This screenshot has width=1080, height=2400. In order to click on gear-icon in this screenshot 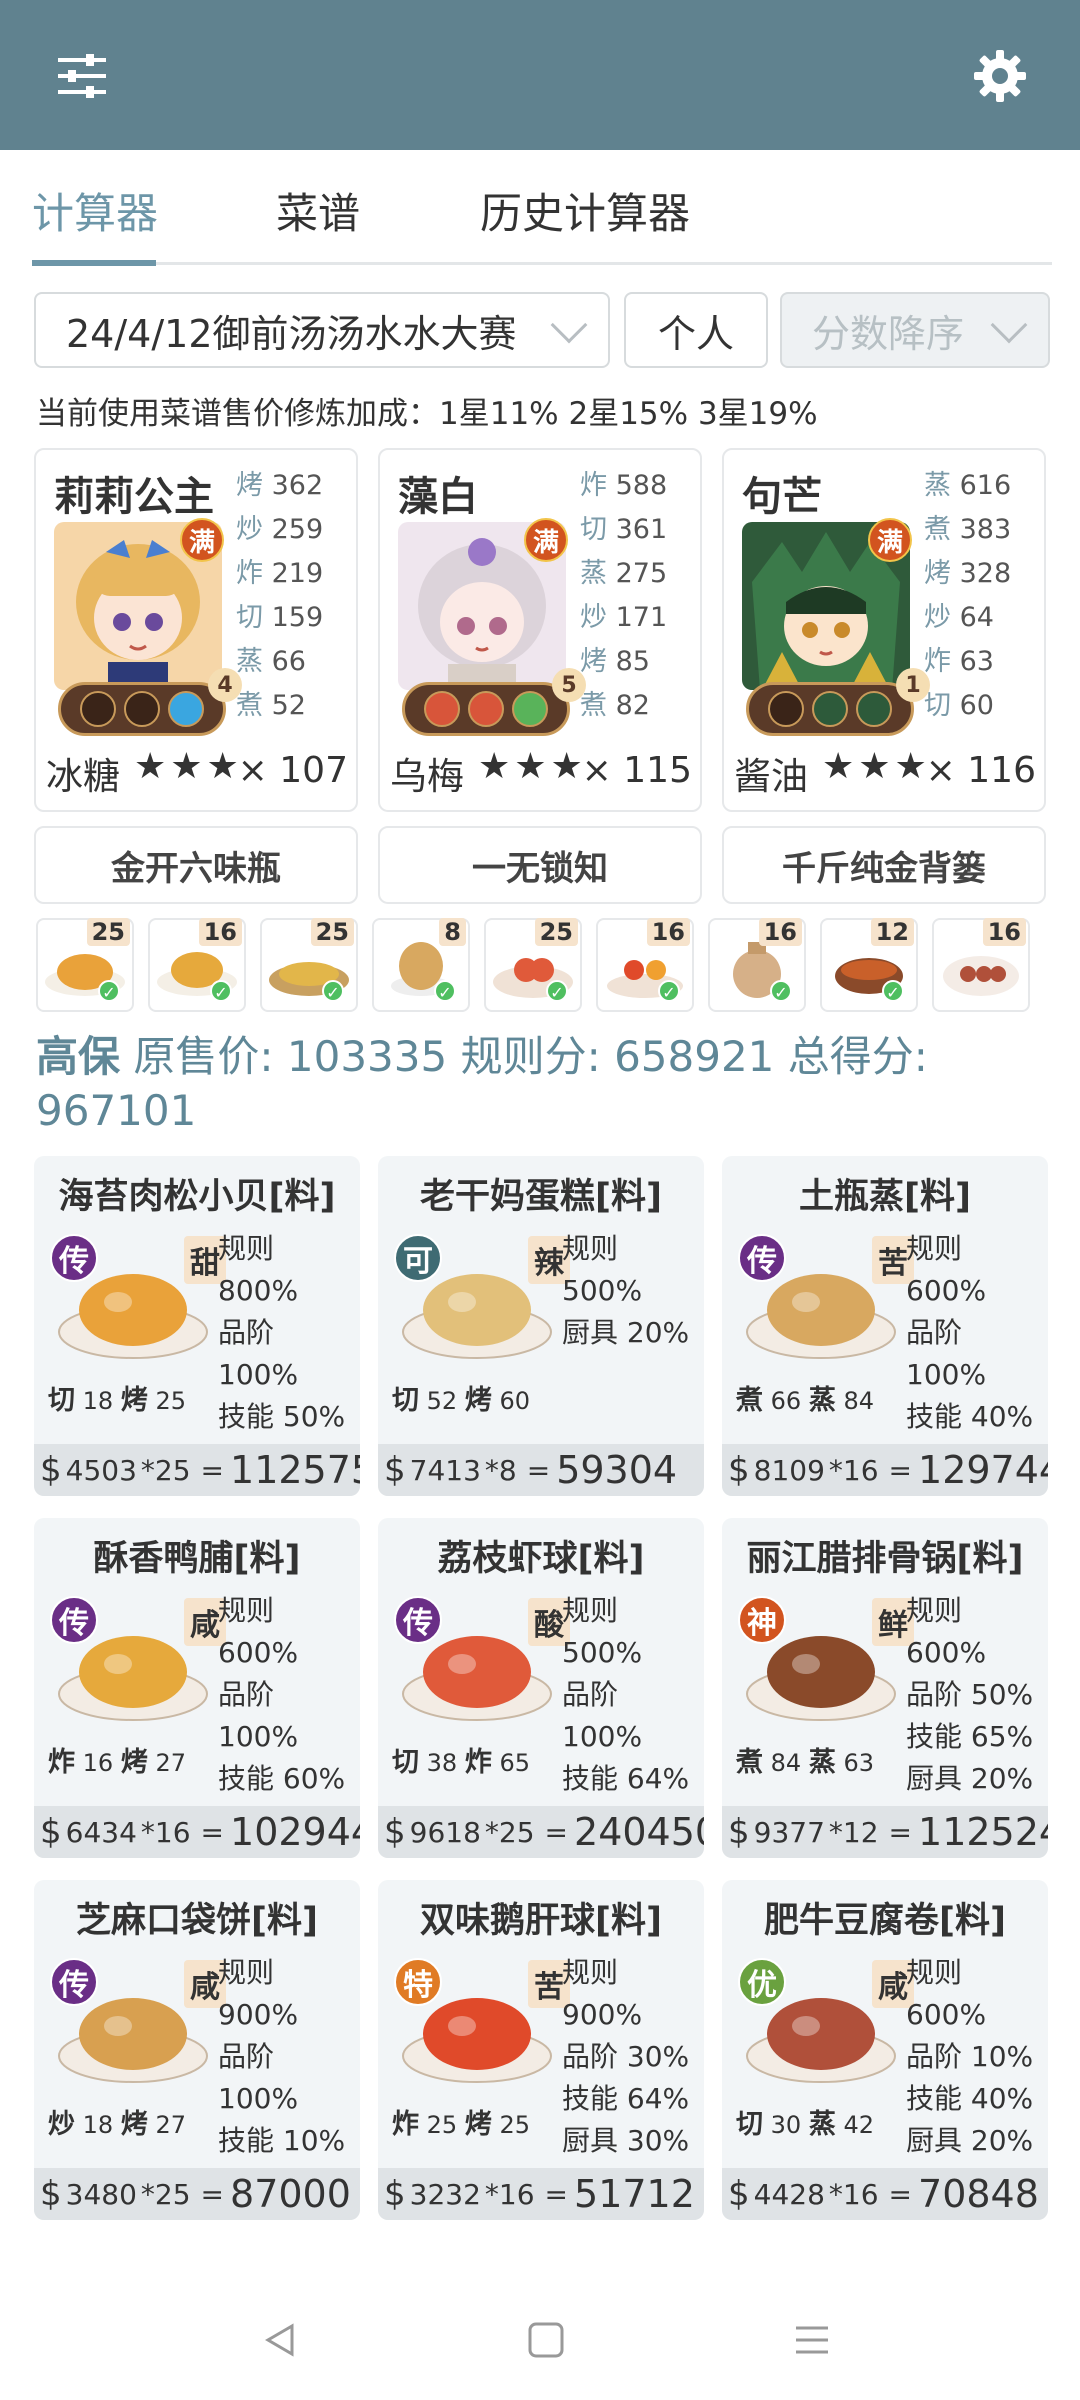, I will do `click(1000, 76)`.